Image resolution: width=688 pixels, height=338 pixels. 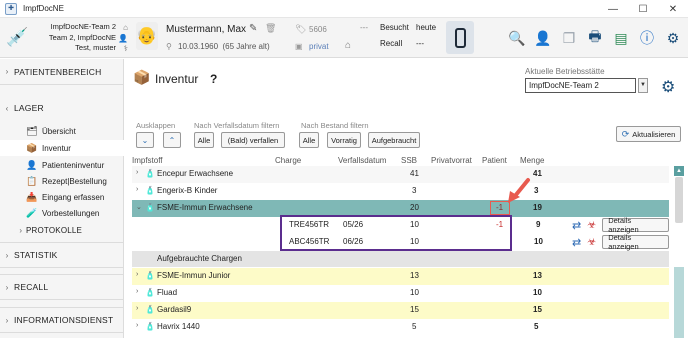 What do you see at coordinates (139, 207) in the screenshot?
I see `chevron-down-icon: ⌄` at bounding box center [139, 207].